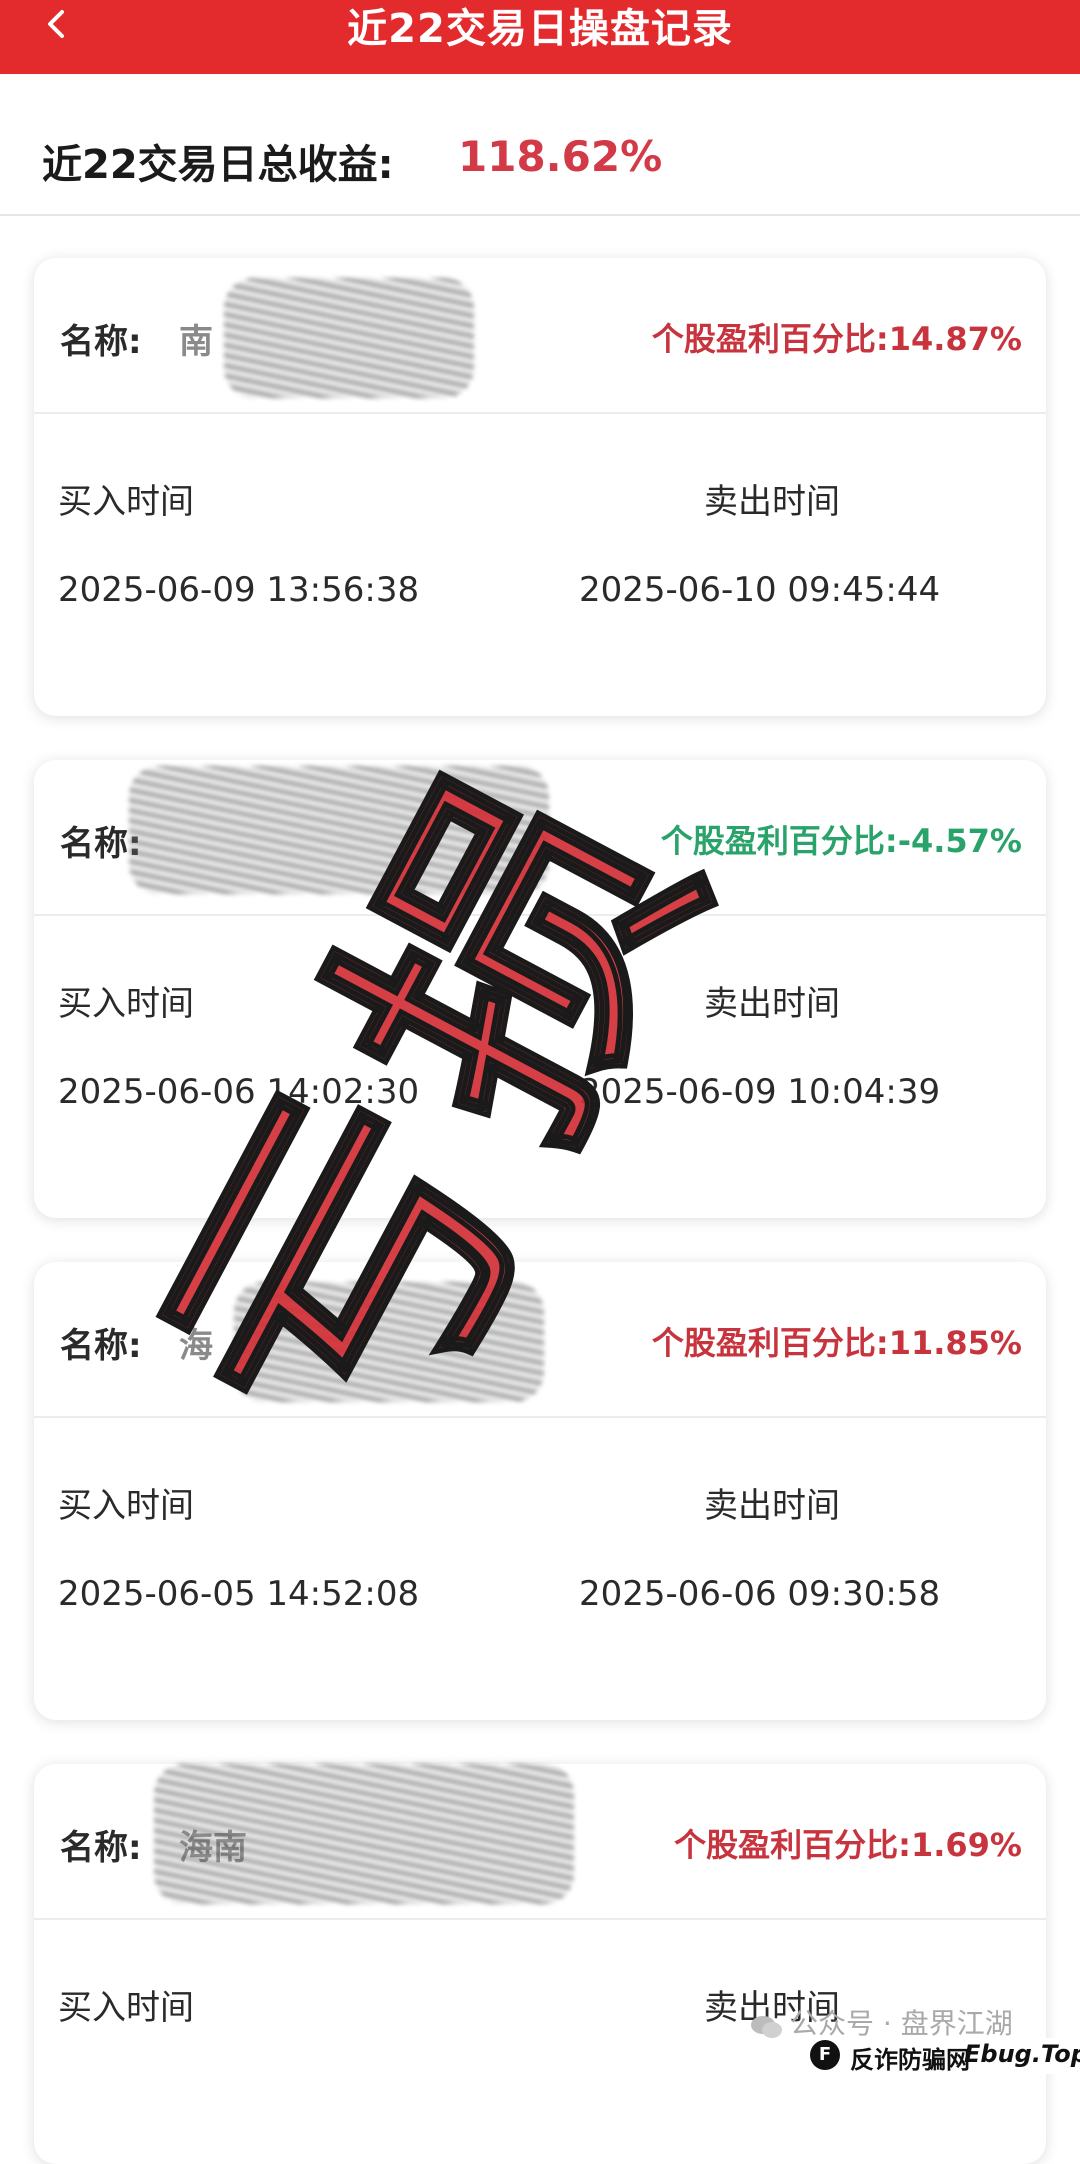 The height and width of the screenshot is (2164, 1080). What do you see at coordinates (766, 2027) in the screenshot?
I see `wechat-icon` at bounding box center [766, 2027].